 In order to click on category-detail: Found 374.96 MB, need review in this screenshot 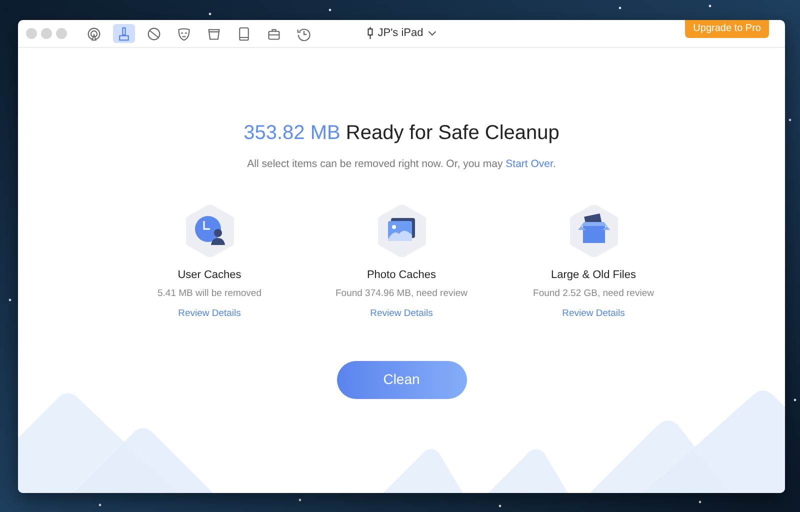, I will do `click(401, 294)`.